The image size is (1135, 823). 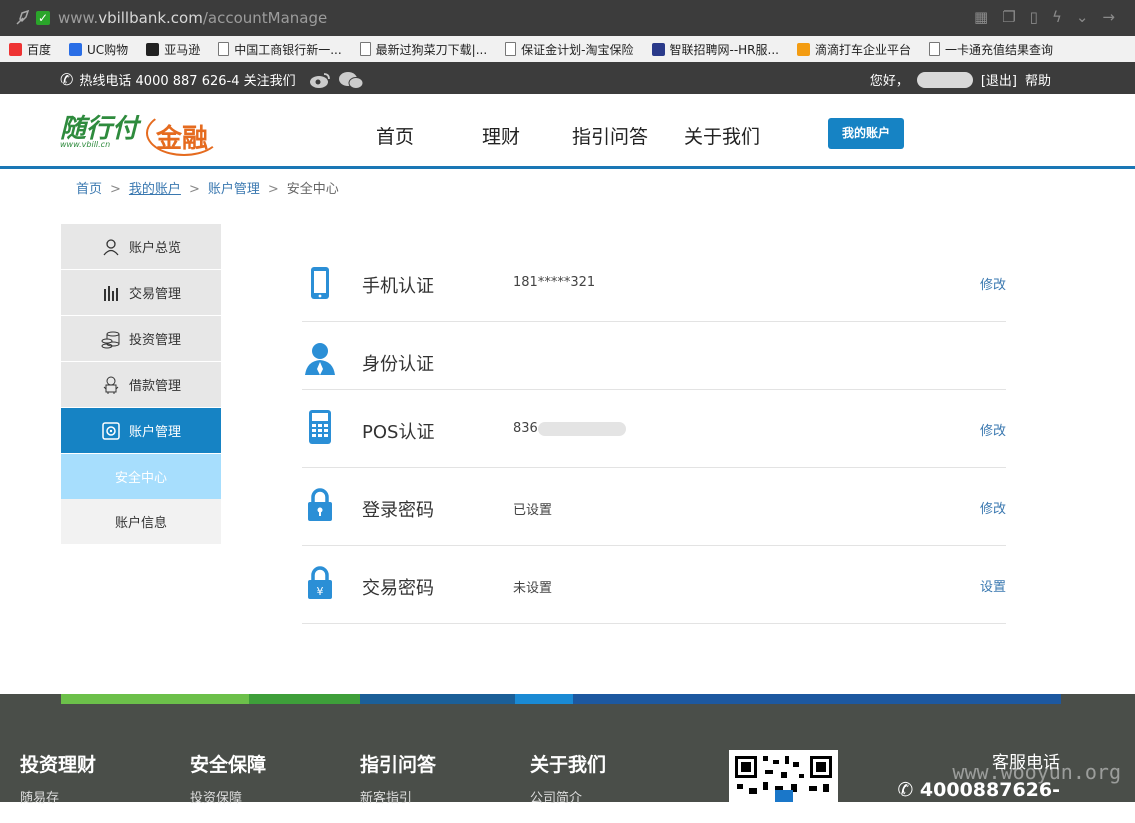 What do you see at coordinates (187, 81) in the screenshot?
I see `hotline-text: 热线电话 4000 887 626-4 关注我们` at bounding box center [187, 81].